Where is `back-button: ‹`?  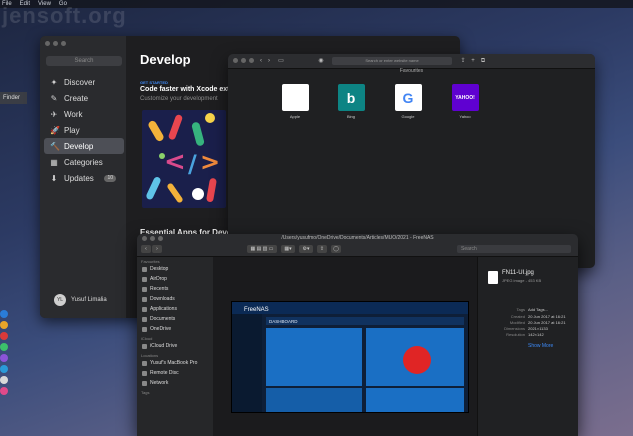 back-button: ‹ is located at coordinates (146, 249).